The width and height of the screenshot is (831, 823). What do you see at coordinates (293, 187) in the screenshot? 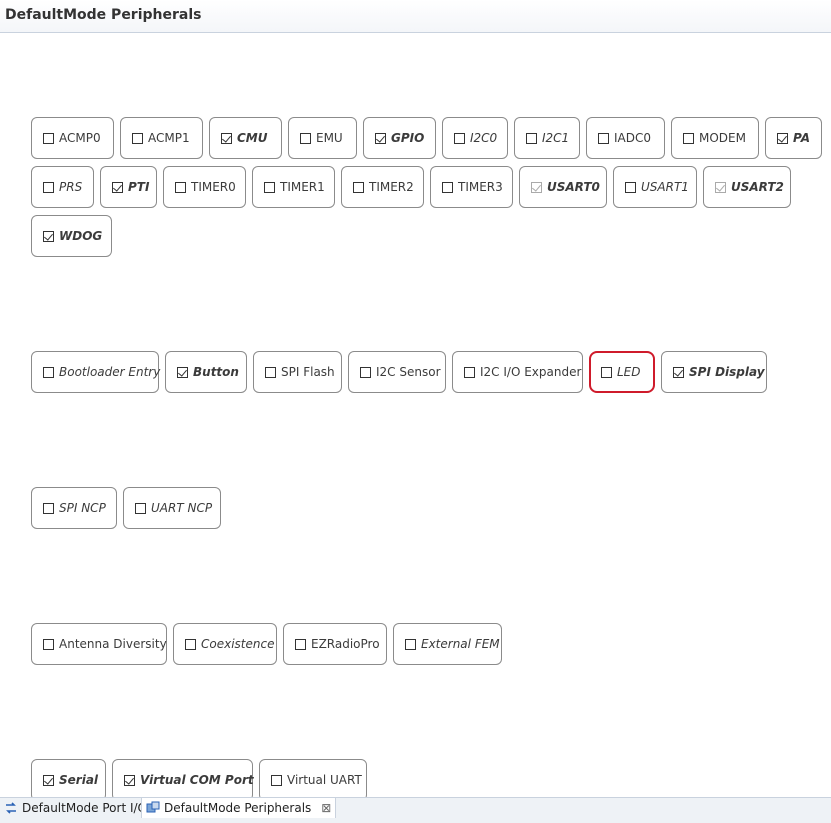
I see `peripheral-timer1: TIMER1` at bounding box center [293, 187].